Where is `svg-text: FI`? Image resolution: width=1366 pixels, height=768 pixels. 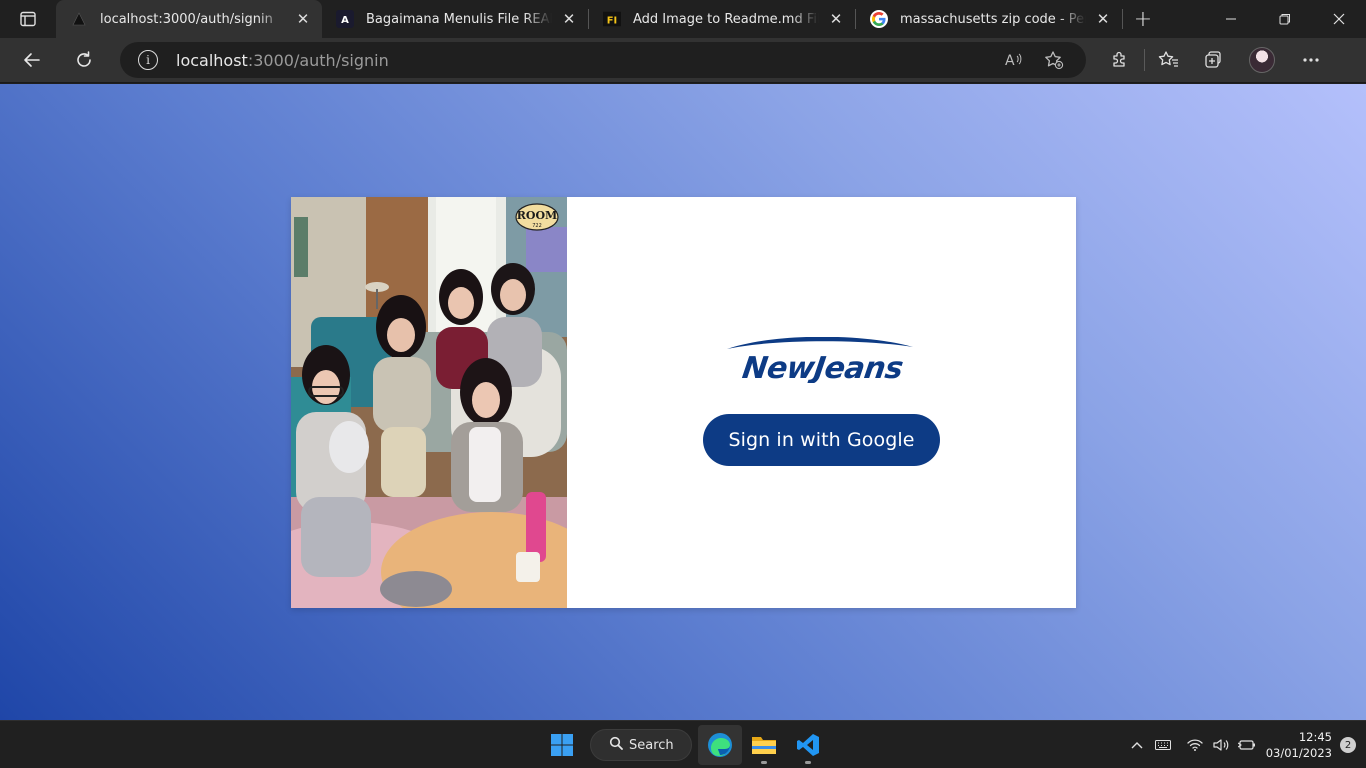 svg-text: FI is located at coordinates (612, 21).